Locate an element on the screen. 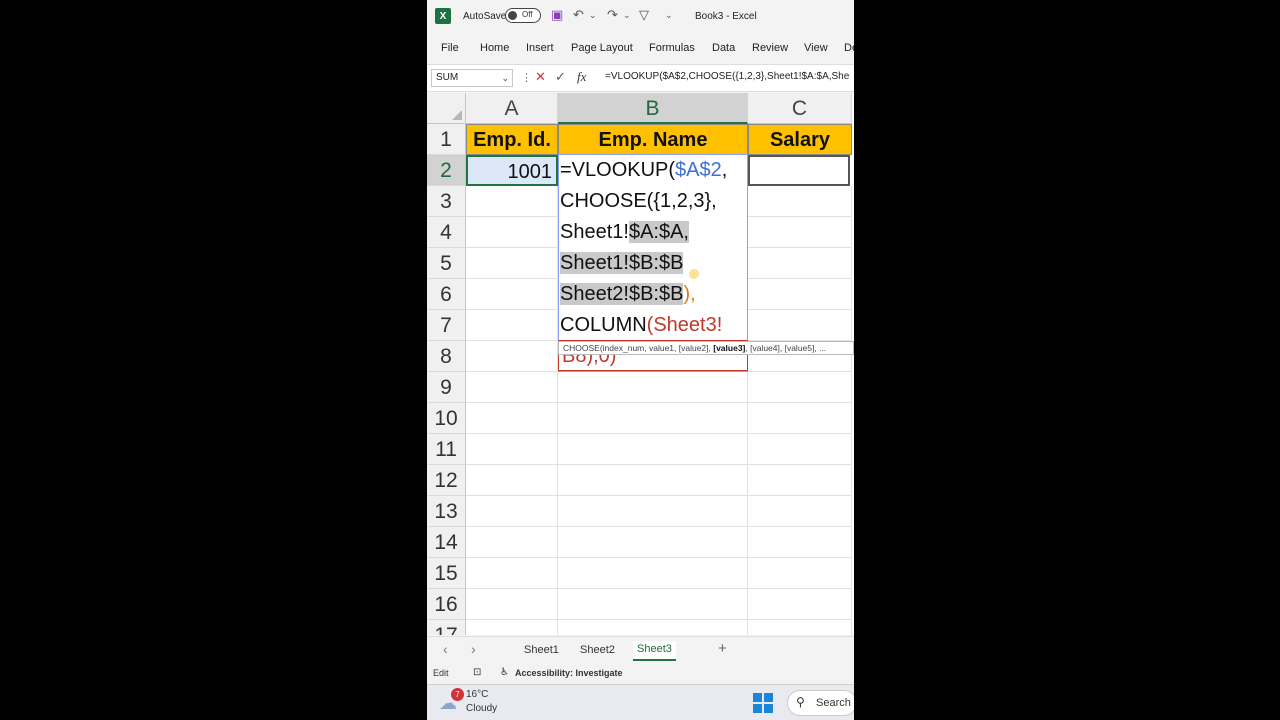  row-header-11: 11 is located at coordinates (446, 449).